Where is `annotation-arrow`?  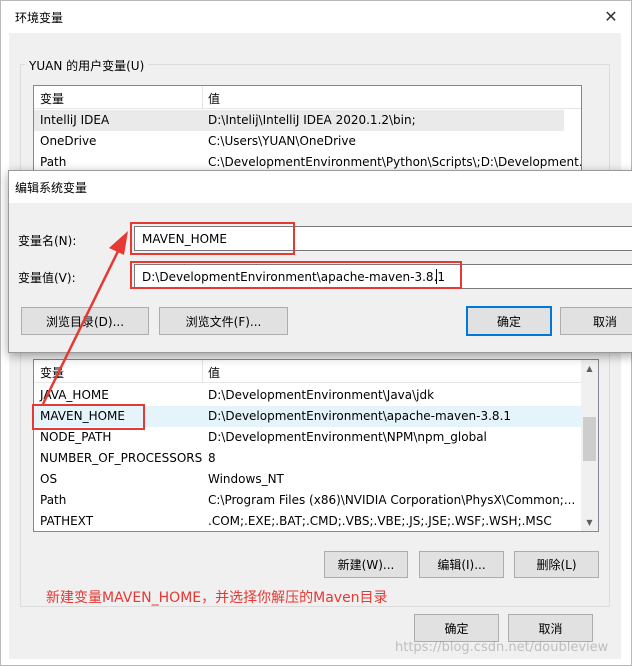
annotation-arrow is located at coordinates (84, 318).